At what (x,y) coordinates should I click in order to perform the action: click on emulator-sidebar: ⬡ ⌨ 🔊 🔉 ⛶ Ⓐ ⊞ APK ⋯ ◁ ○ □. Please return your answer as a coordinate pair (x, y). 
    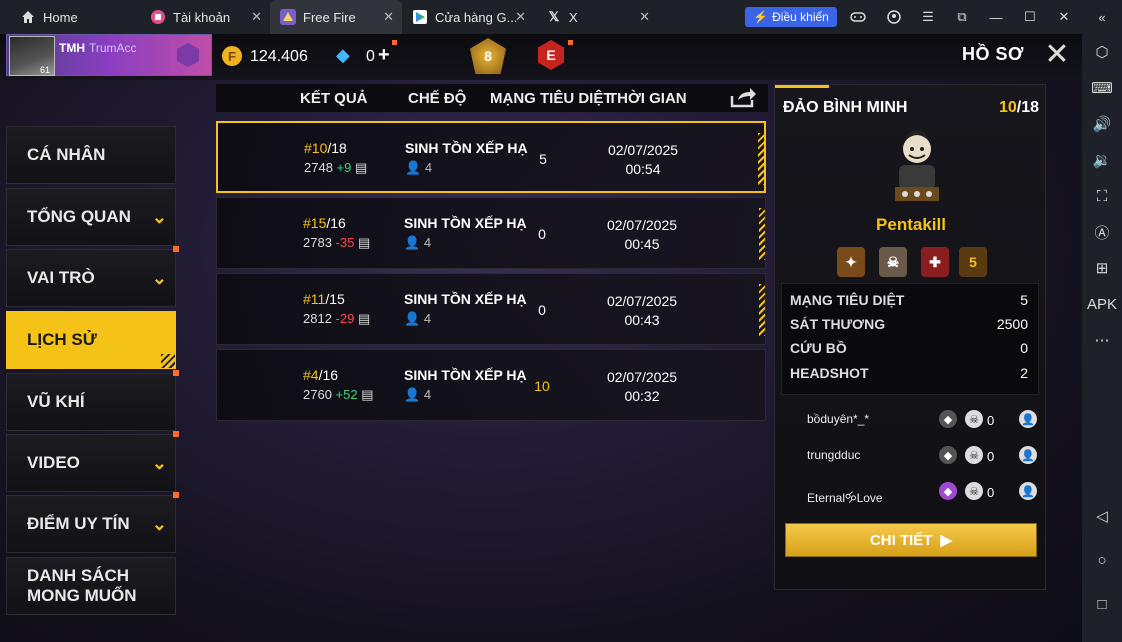
    Looking at the image, I should click on (1102, 338).